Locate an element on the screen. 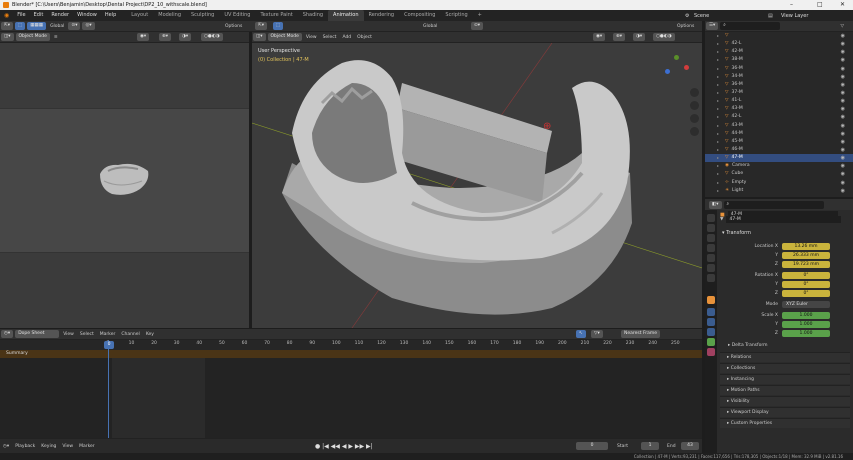  playback-controls: ● |◀ ◀◀ ◀ ▶ ▶▶ ▶| is located at coordinates (344, 446).